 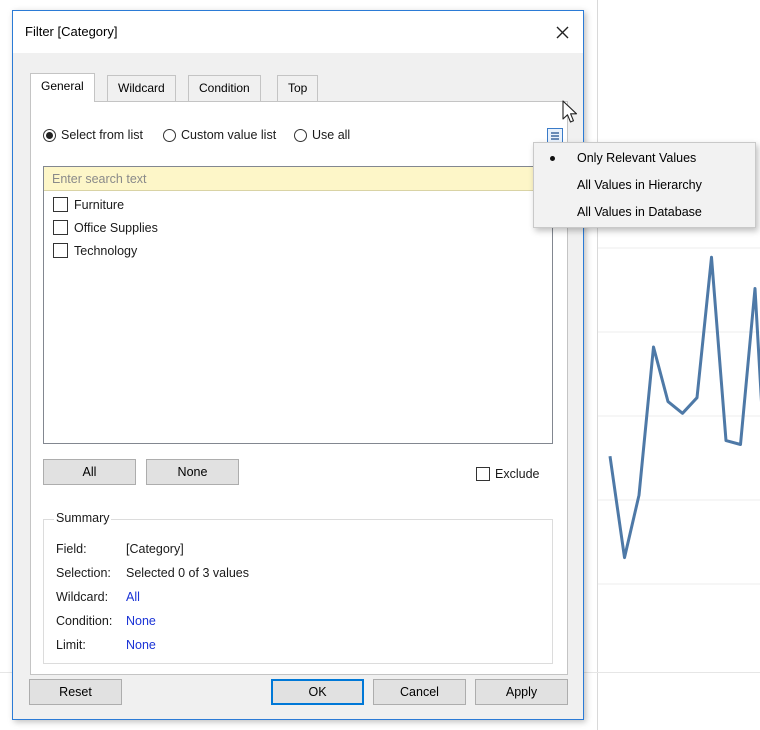 What do you see at coordinates (419, 692) in the screenshot?
I see `cancel-button: Cancel` at bounding box center [419, 692].